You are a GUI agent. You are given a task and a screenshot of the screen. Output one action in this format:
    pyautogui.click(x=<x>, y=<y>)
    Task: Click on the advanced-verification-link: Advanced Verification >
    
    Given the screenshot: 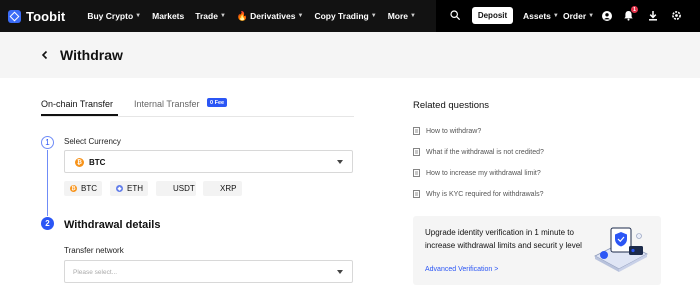 What is the action you would take?
    pyautogui.click(x=461, y=269)
    